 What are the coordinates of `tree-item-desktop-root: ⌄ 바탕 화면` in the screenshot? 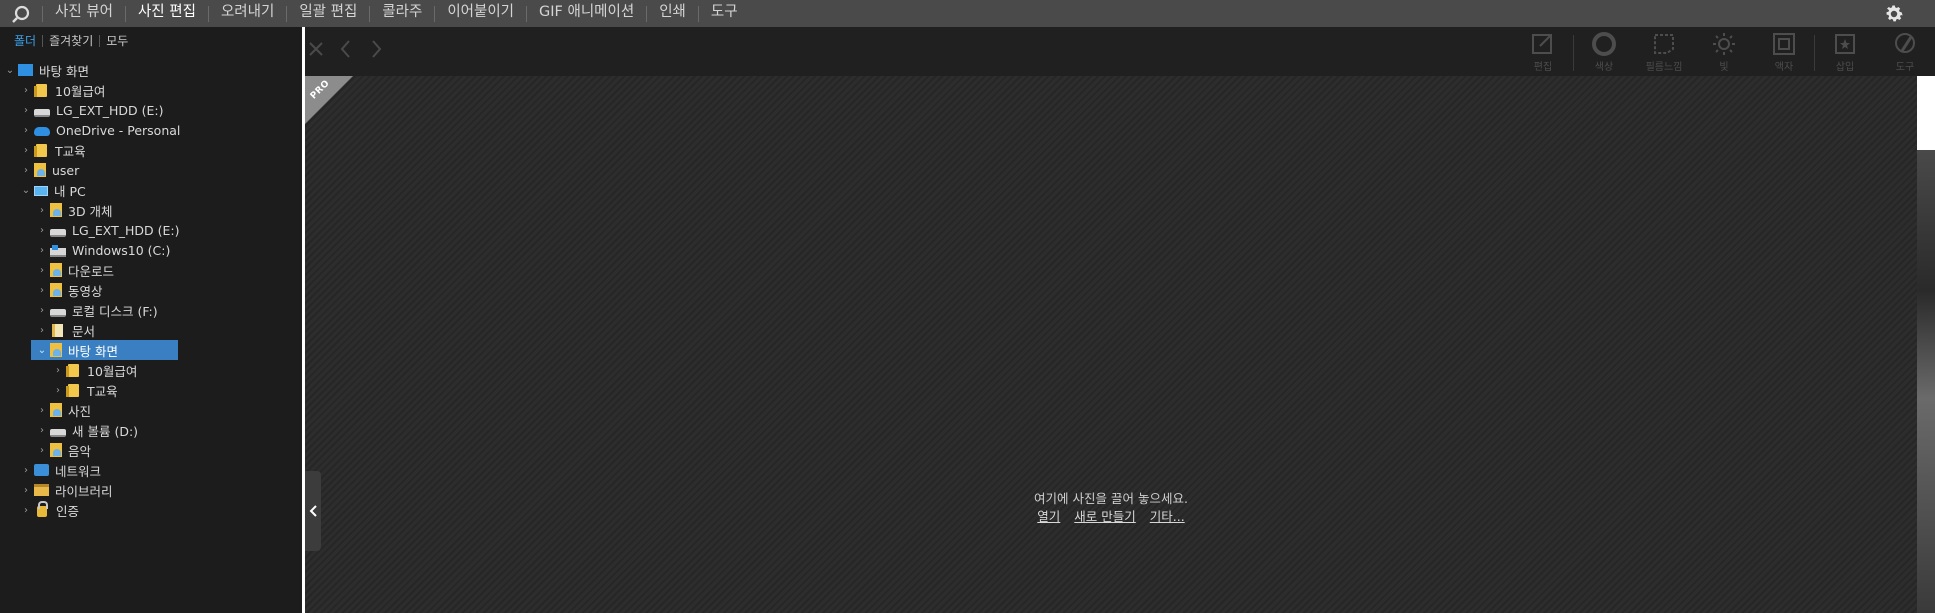 It's located at (45, 70).